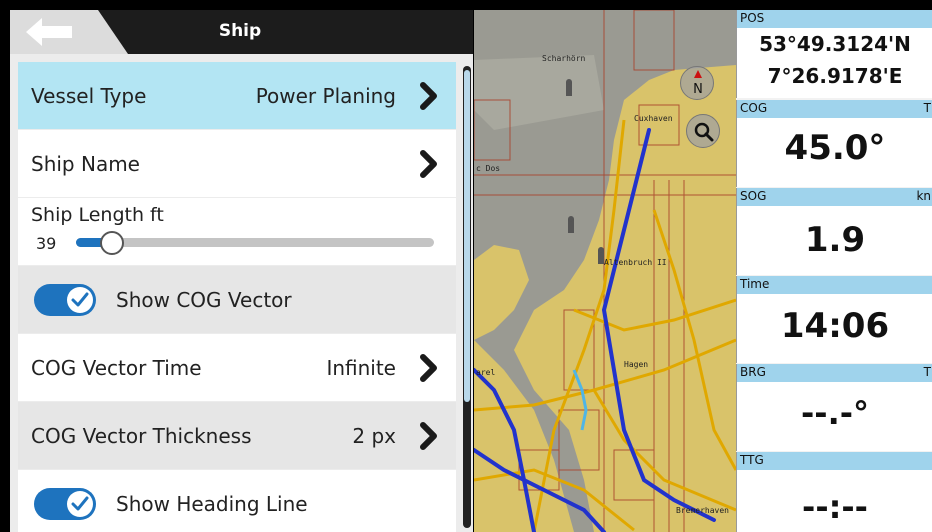  I want to click on ttg-value: --:--, so click(835, 507).